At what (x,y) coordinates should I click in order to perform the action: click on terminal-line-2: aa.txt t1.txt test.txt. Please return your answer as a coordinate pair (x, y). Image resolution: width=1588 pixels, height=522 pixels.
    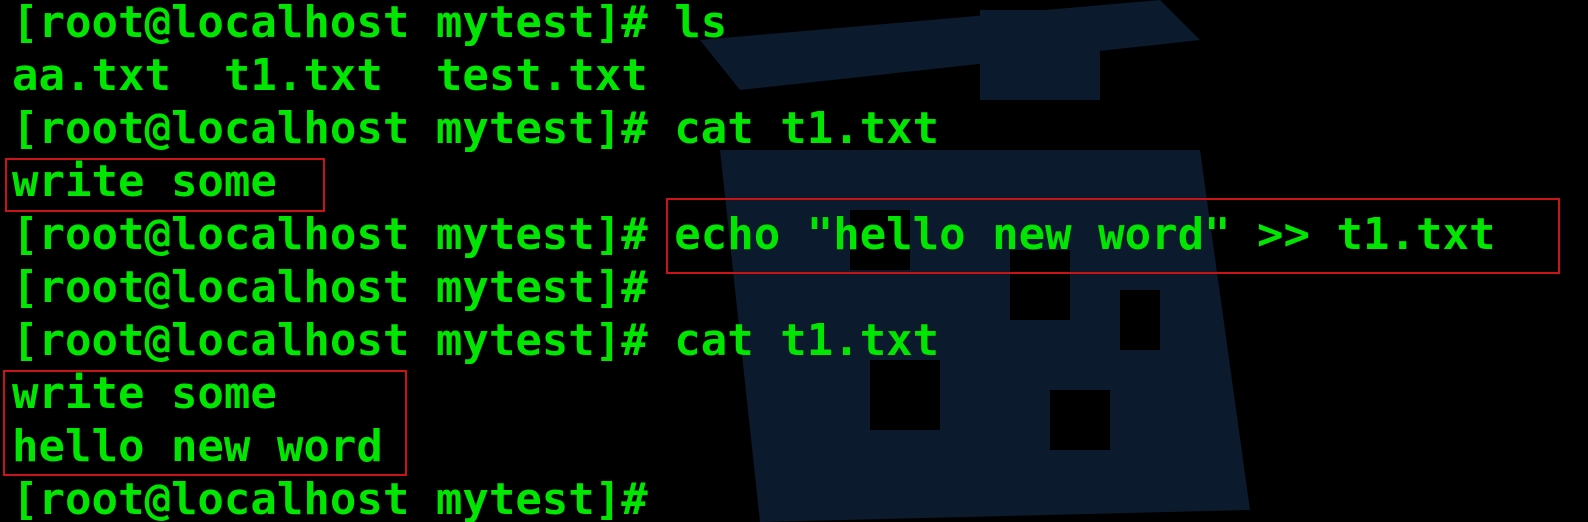
    Looking at the image, I should click on (330, 75).